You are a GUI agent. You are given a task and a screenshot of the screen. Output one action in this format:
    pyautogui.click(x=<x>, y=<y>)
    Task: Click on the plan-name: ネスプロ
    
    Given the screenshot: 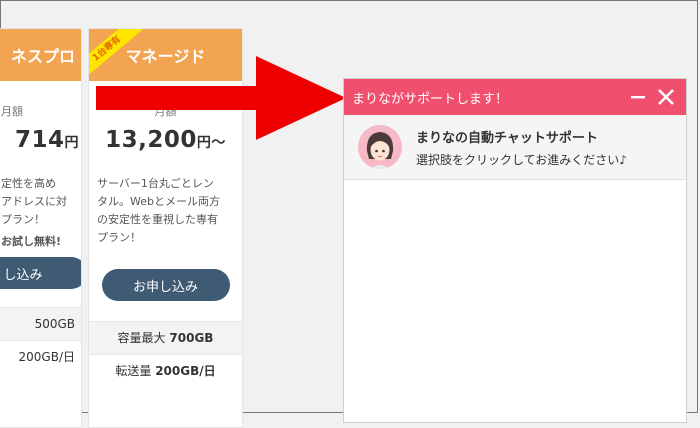 What is the action you would take?
    pyautogui.click(x=42, y=56)
    